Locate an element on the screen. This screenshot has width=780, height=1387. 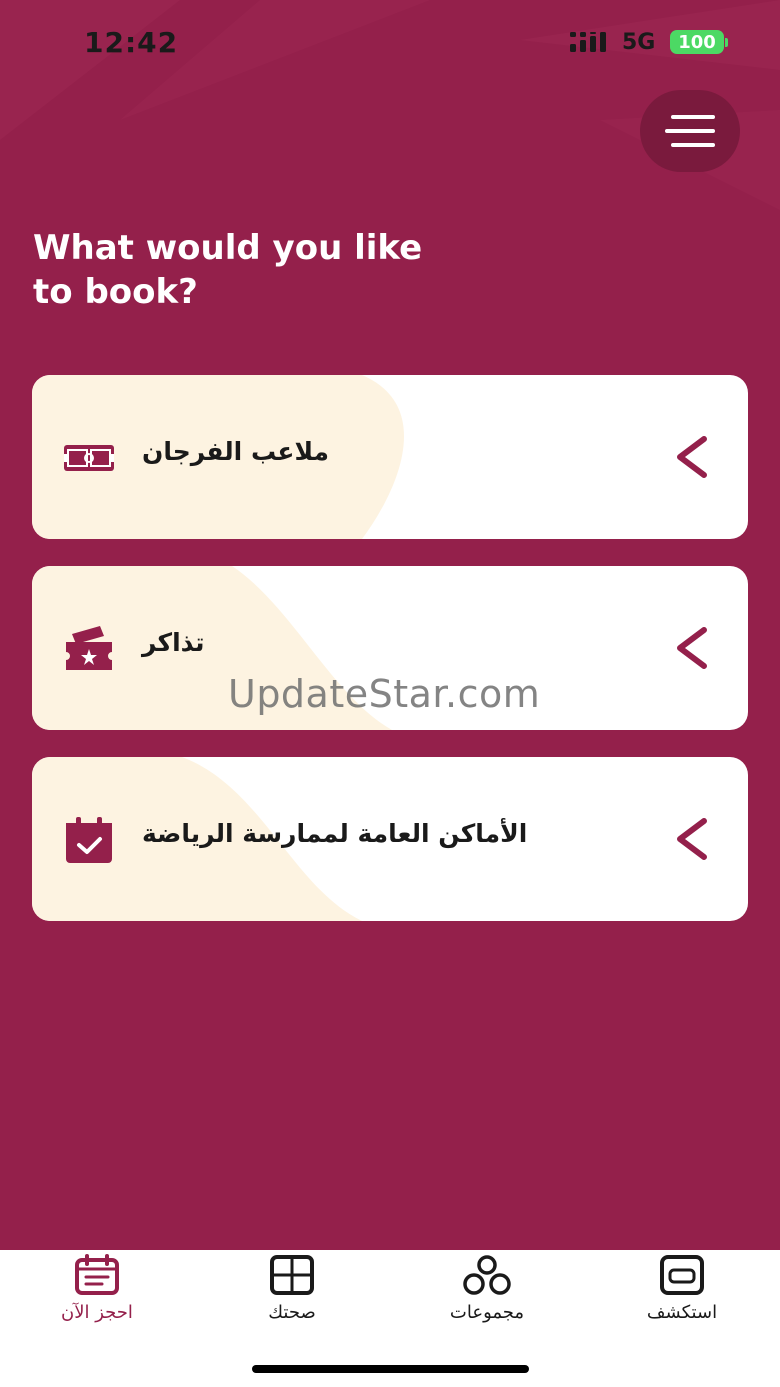
hamburger-menu-icon is located at coordinates (690, 131).